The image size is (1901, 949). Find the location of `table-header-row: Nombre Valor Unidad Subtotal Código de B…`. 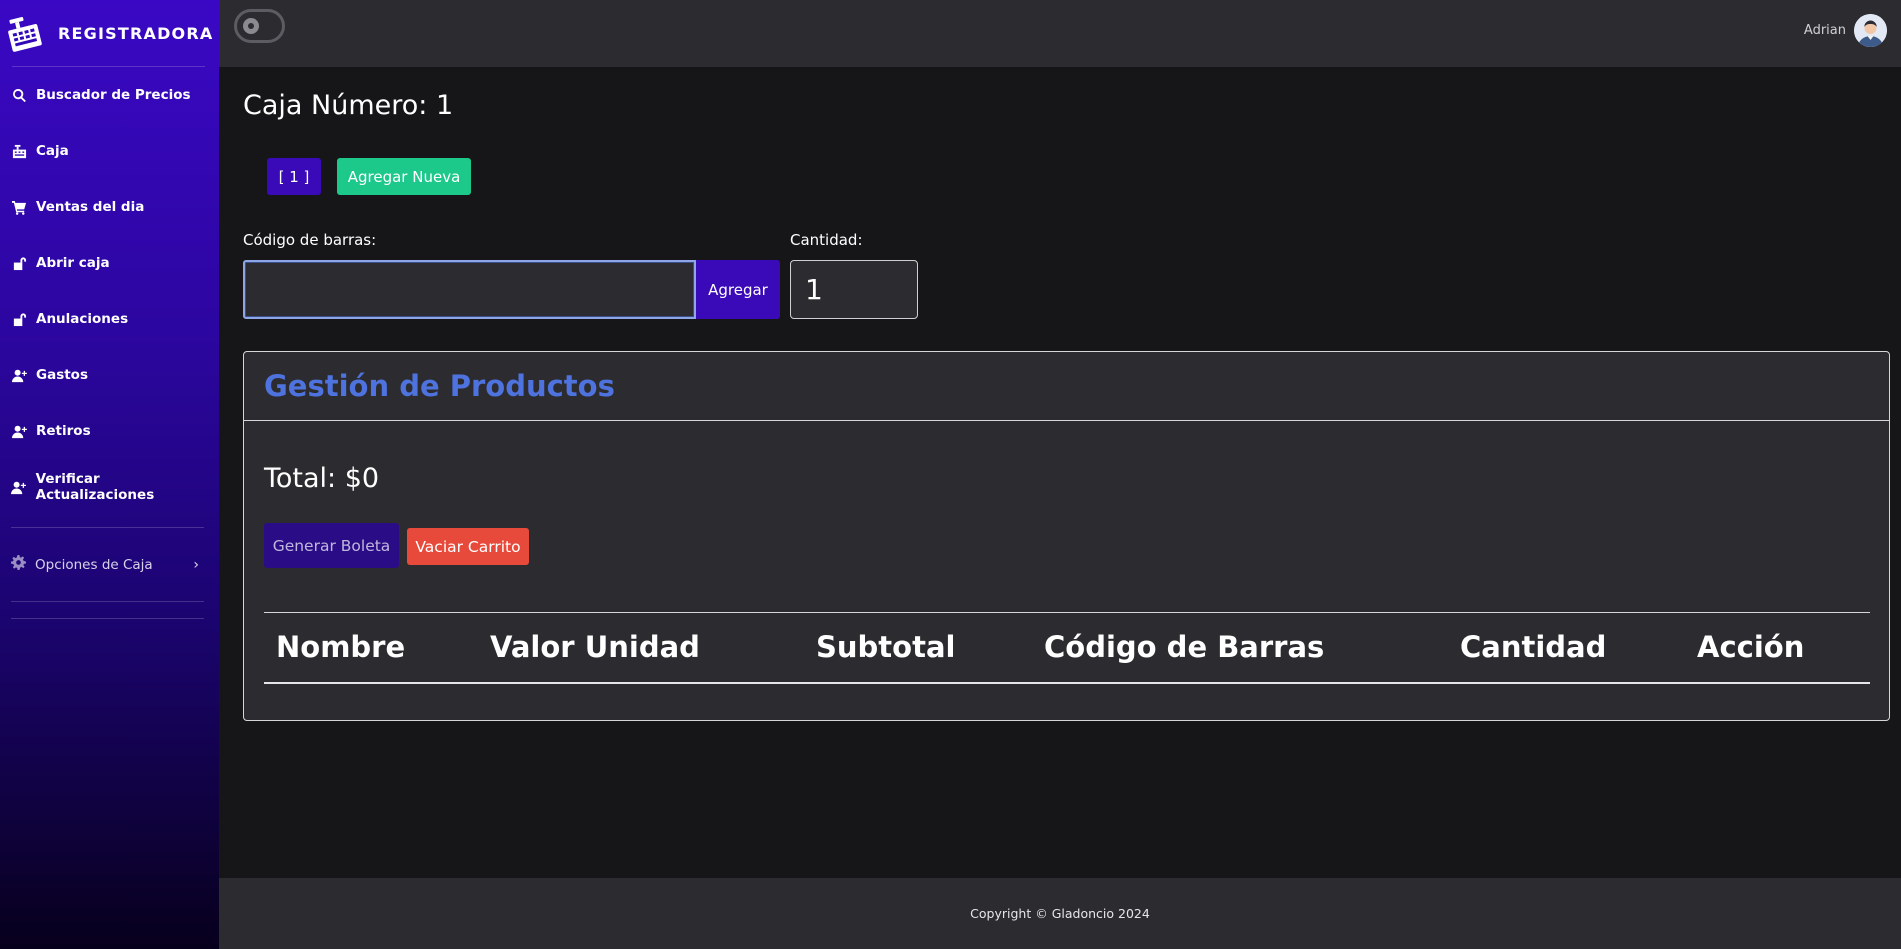

table-header-row: Nombre Valor Unidad Subtotal Código de B… is located at coordinates (1067, 648).